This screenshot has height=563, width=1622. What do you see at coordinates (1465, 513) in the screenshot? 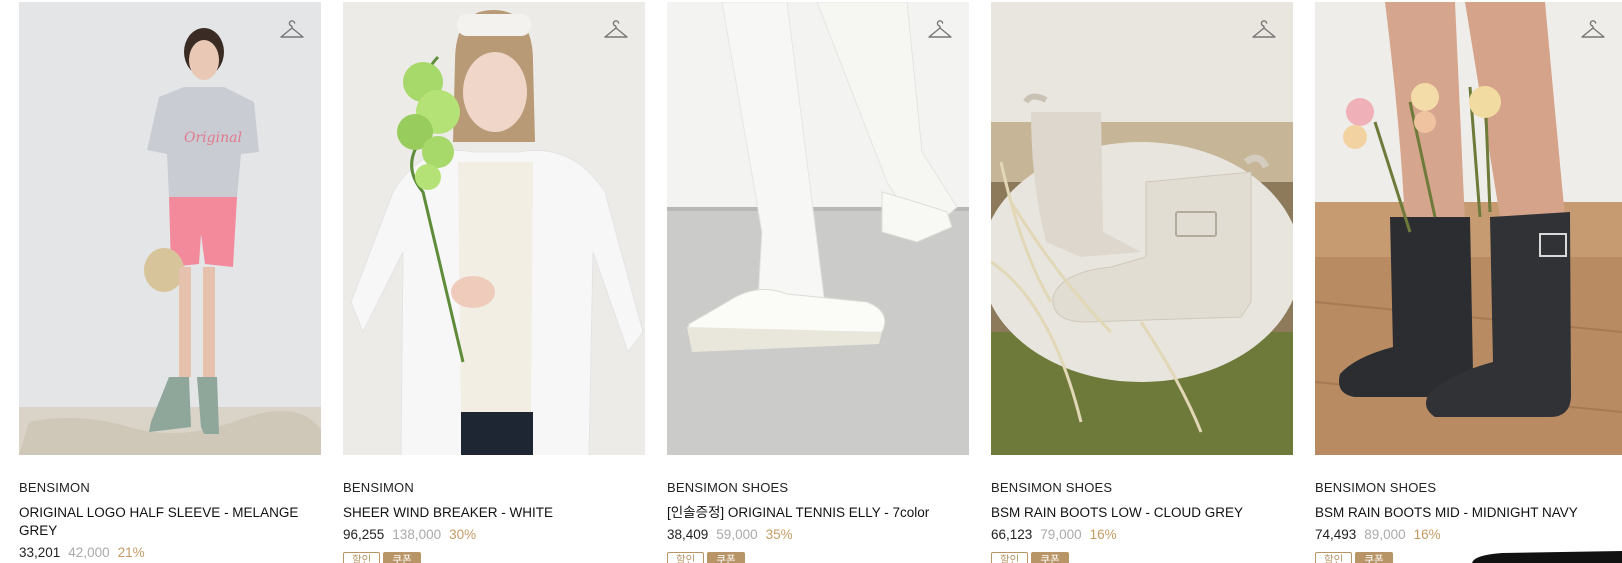
I see `product-name: BSM RAIN BOOTS MID - MIDNIGHT NAVY` at bounding box center [1465, 513].